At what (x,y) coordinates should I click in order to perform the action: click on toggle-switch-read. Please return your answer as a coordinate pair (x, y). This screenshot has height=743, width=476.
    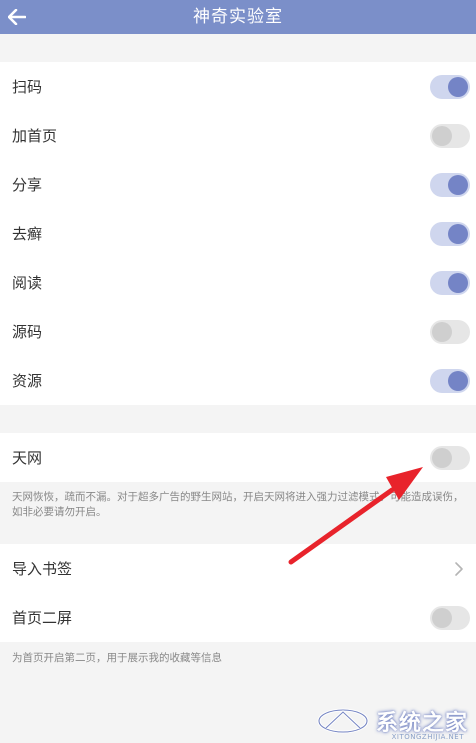
    Looking at the image, I should click on (450, 282).